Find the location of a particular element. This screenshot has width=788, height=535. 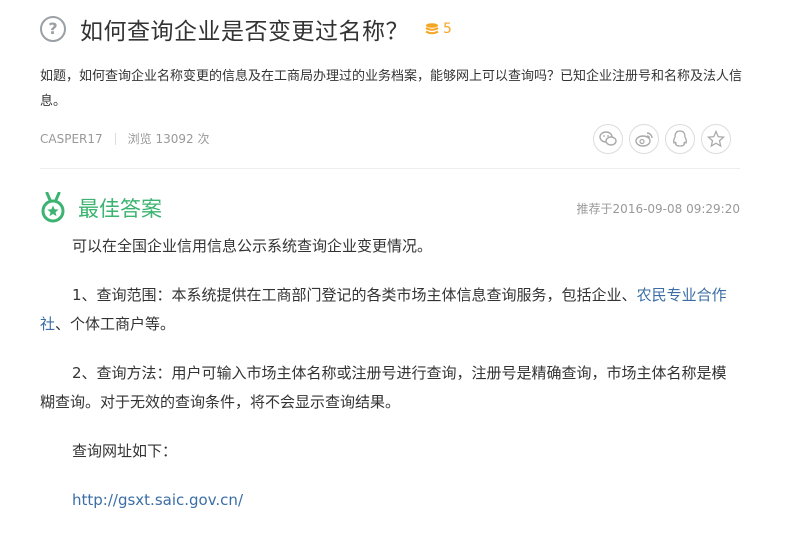

share-wechat-button is located at coordinates (608, 139).